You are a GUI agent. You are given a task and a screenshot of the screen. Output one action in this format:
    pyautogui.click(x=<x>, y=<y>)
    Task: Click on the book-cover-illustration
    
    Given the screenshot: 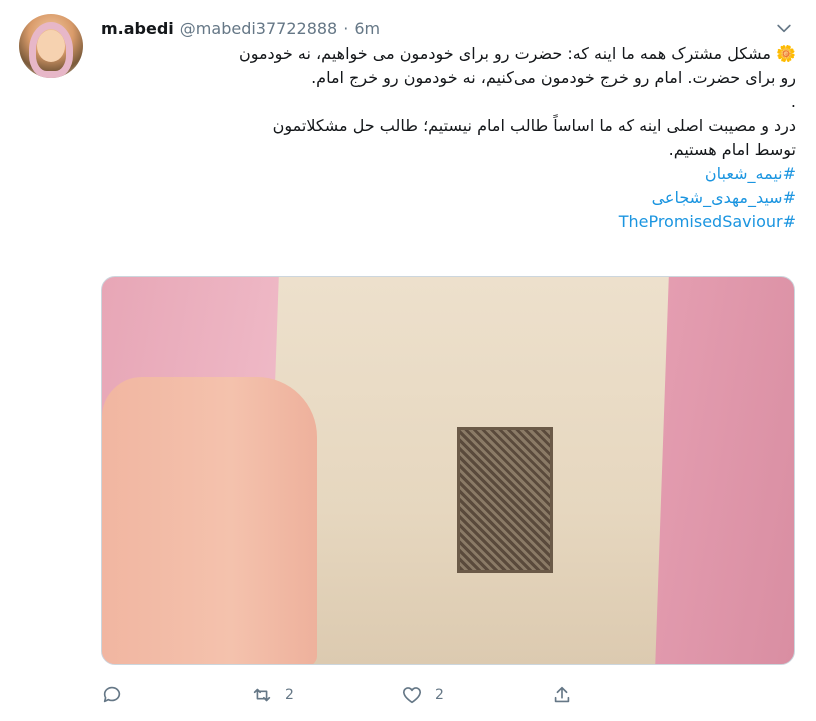 What is the action you would take?
    pyautogui.click(x=505, y=500)
    